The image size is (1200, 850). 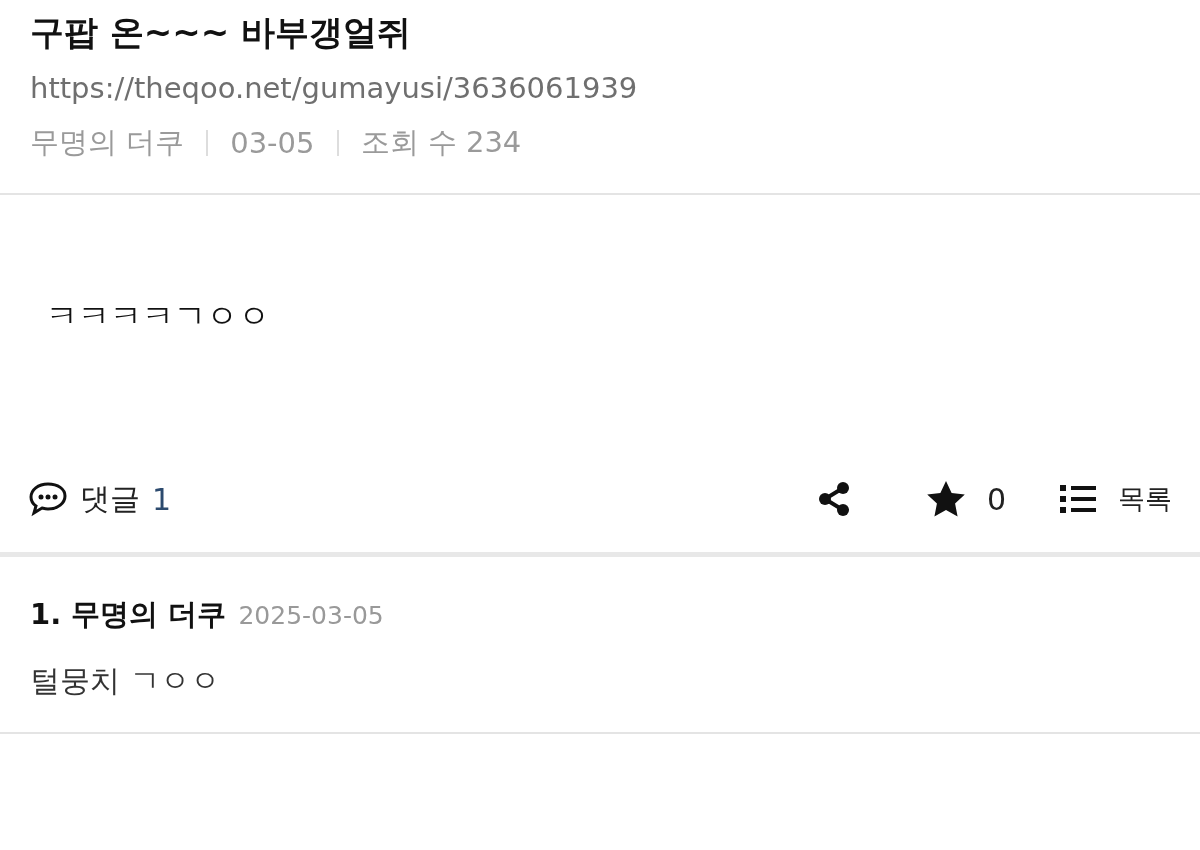 I want to click on post-url: https://theqoo.net/gumayusi/3636061939, so click(x=334, y=87).